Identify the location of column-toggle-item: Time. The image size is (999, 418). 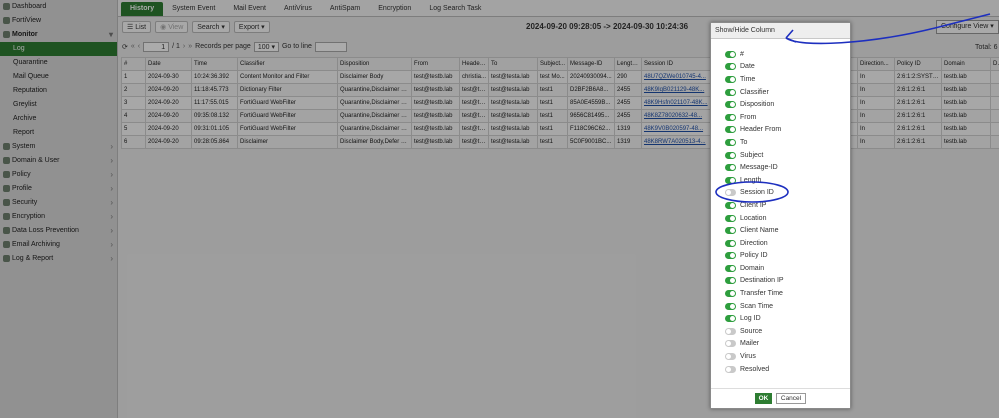
(786, 79).